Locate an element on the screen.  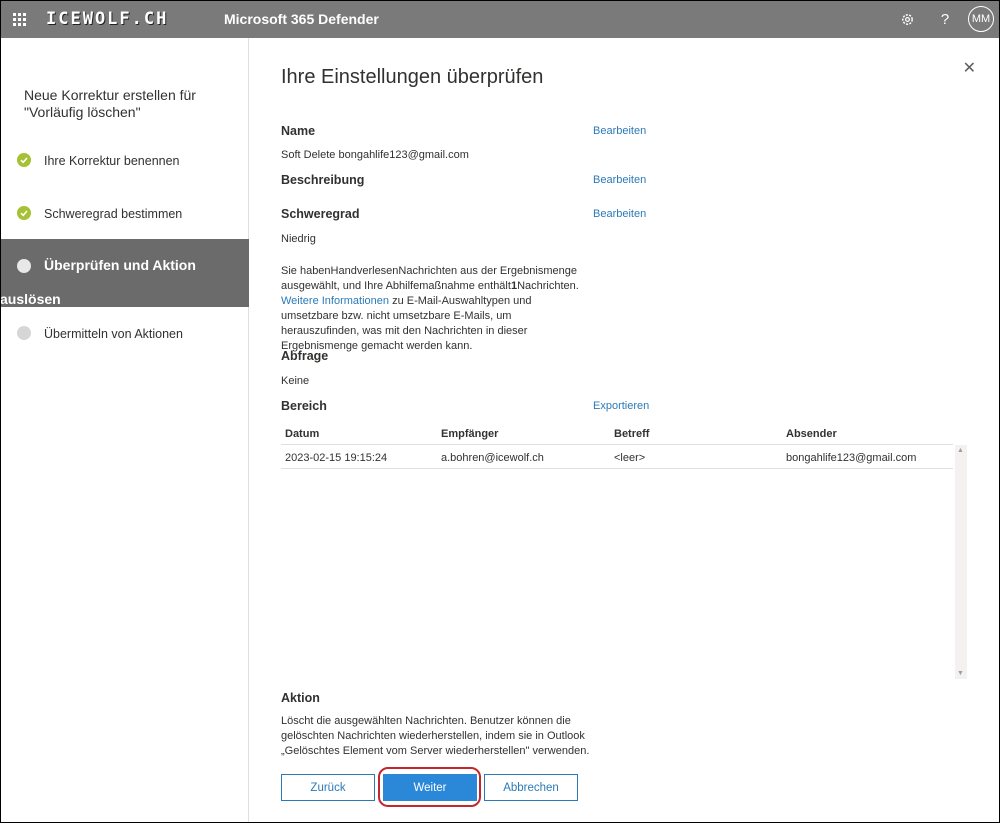
more-info-link: Weitere Informationen is located at coordinates (335, 301).